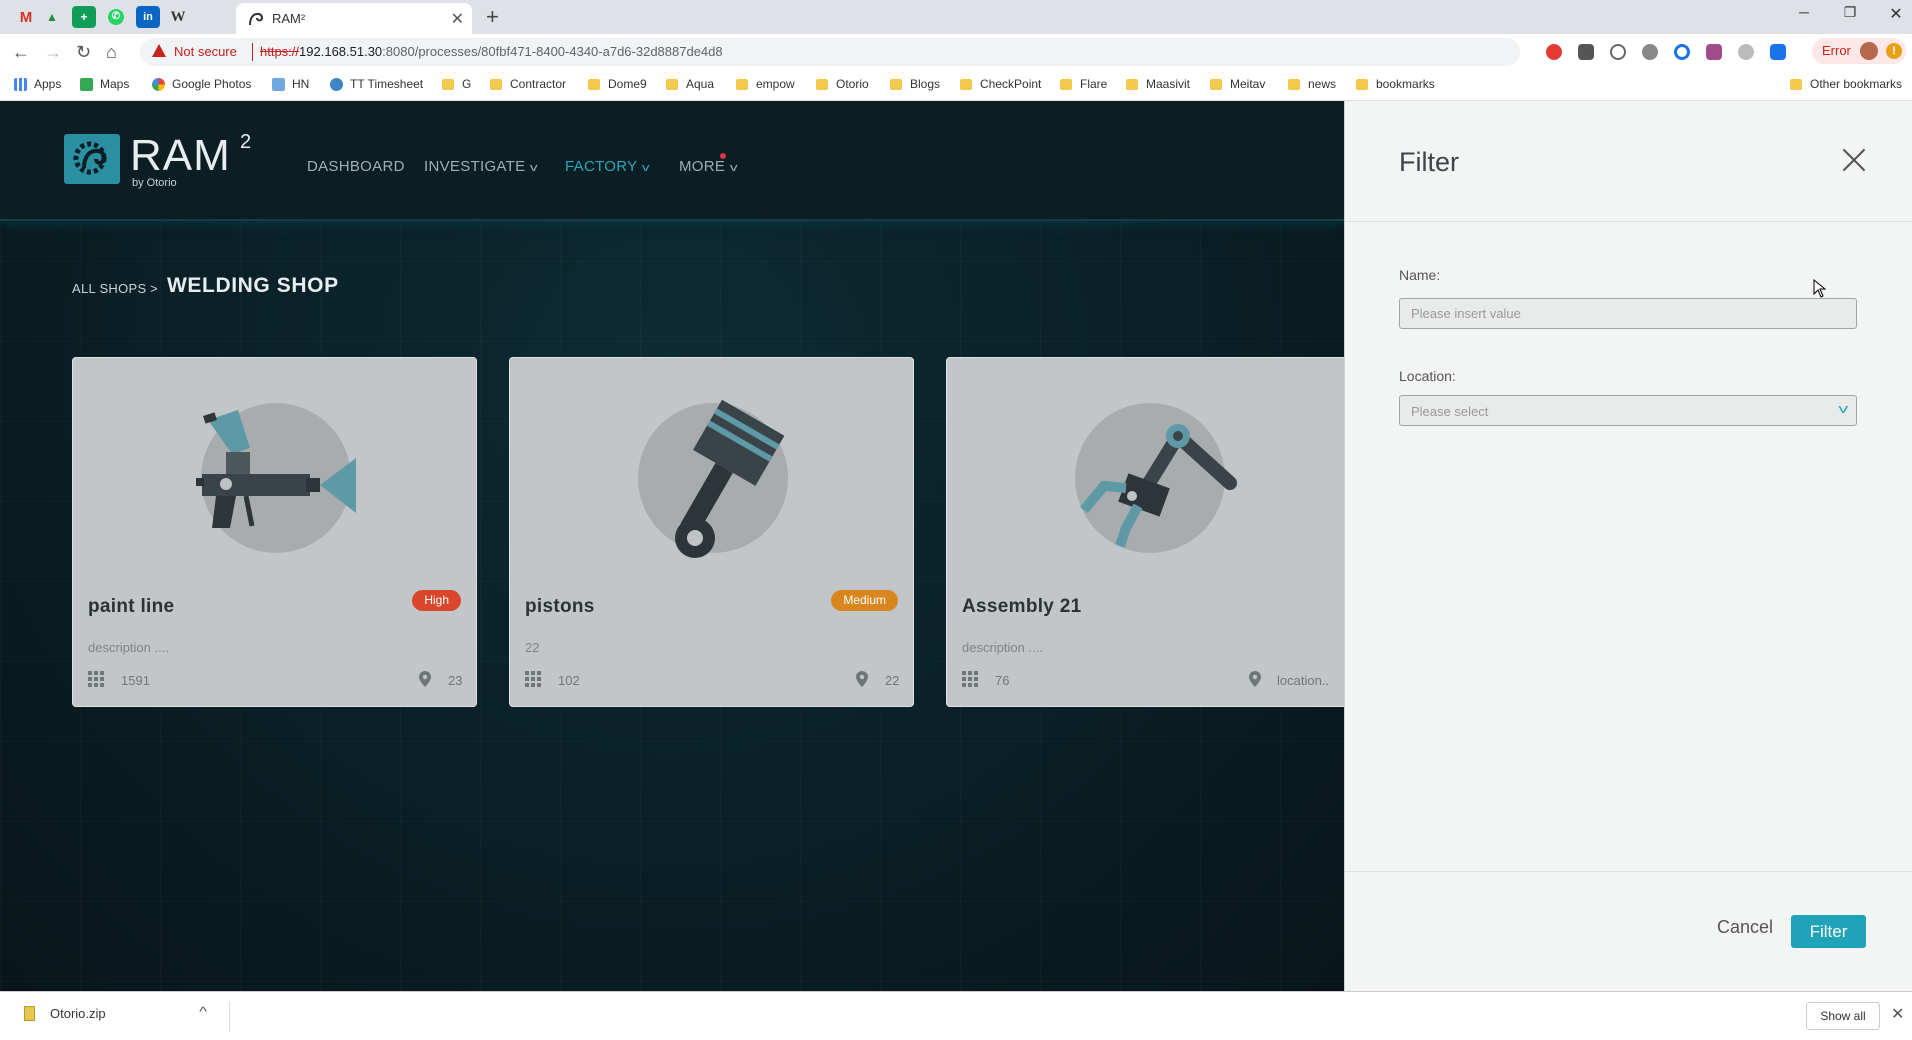  Describe the element at coordinates (457, 19) in the screenshot. I see `close-tab-icon: ✕` at that location.